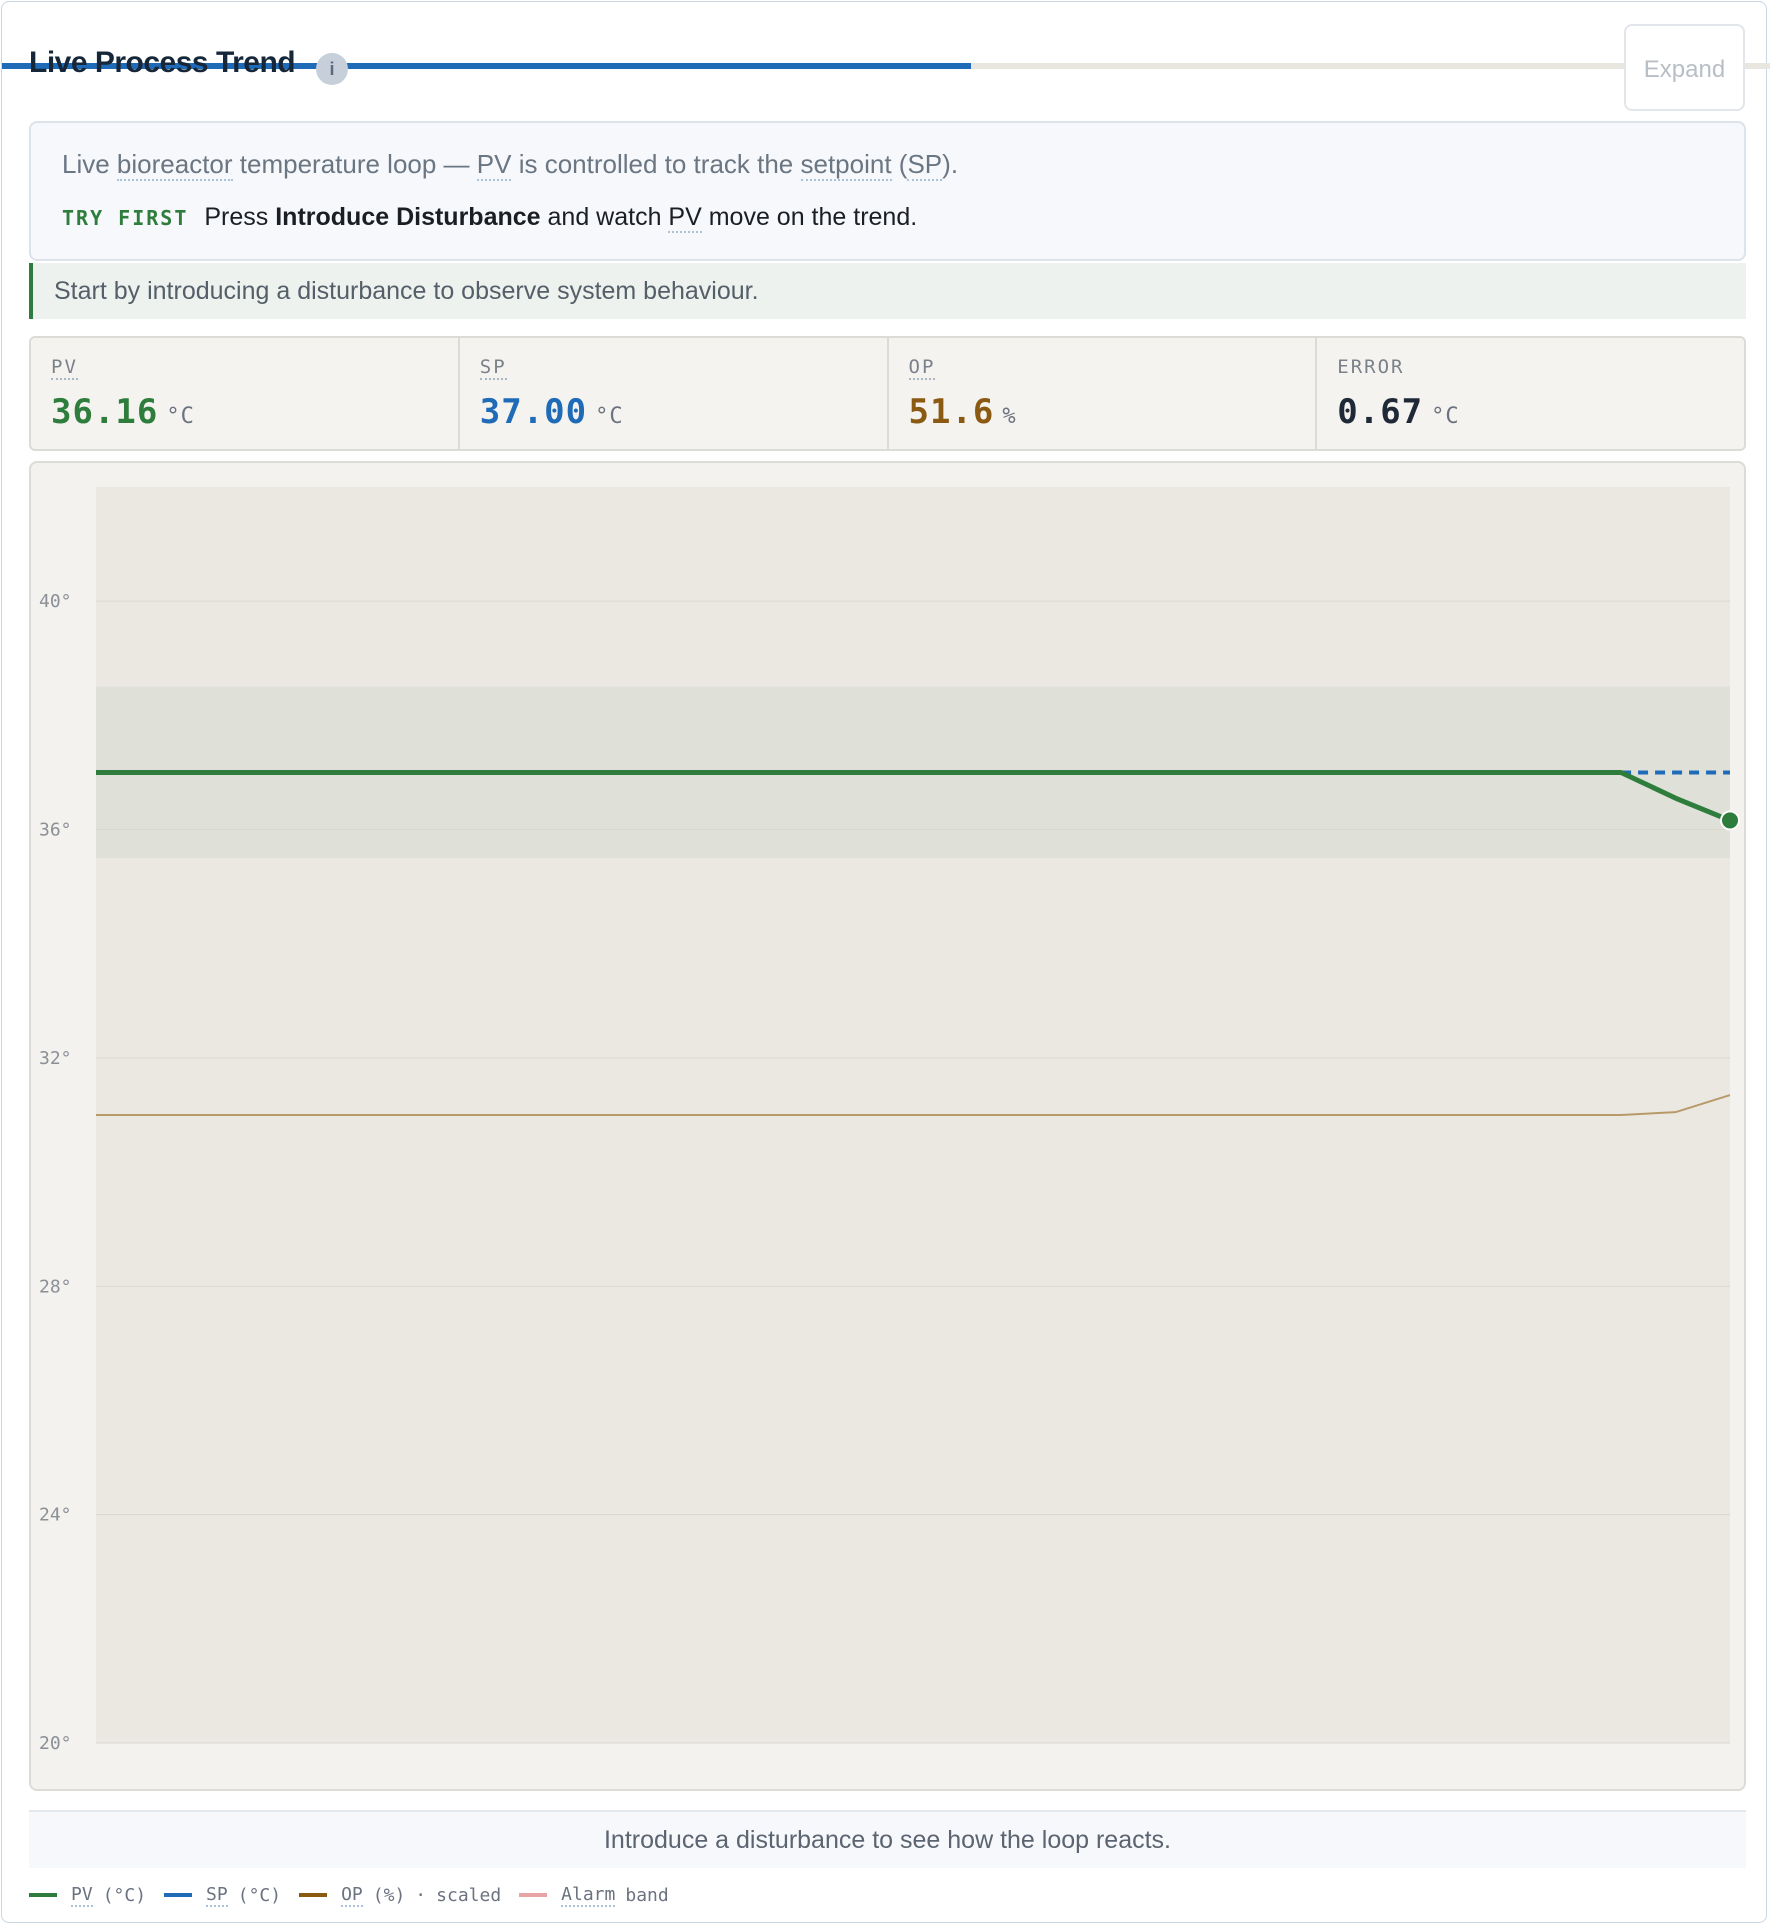  I want to click on legend-term: Alarm, so click(588, 1895).